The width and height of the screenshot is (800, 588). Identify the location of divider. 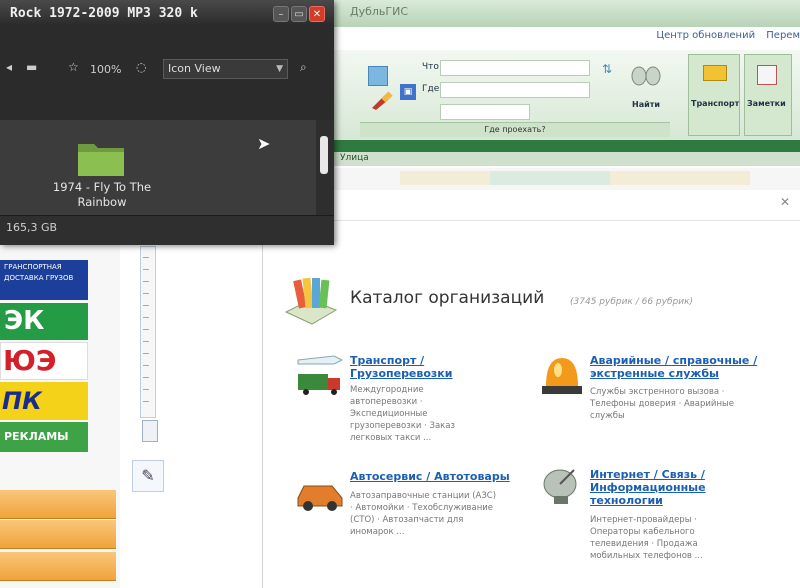
(262, 403).